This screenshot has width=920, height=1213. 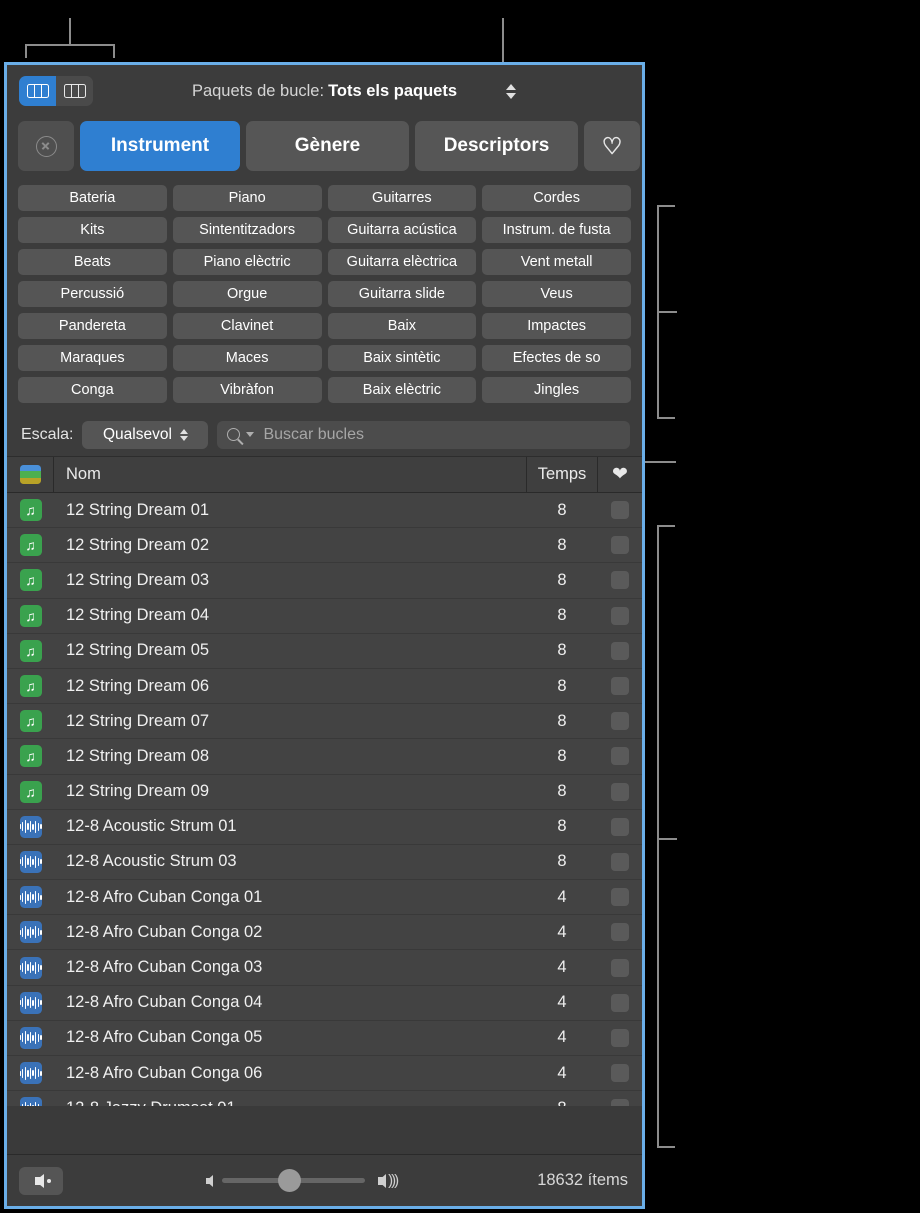 What do you see at coordinates (556, 230) in the screenshot?
I see `keyword-button: Instrum. de fusta` at bounding box center [556, 230].